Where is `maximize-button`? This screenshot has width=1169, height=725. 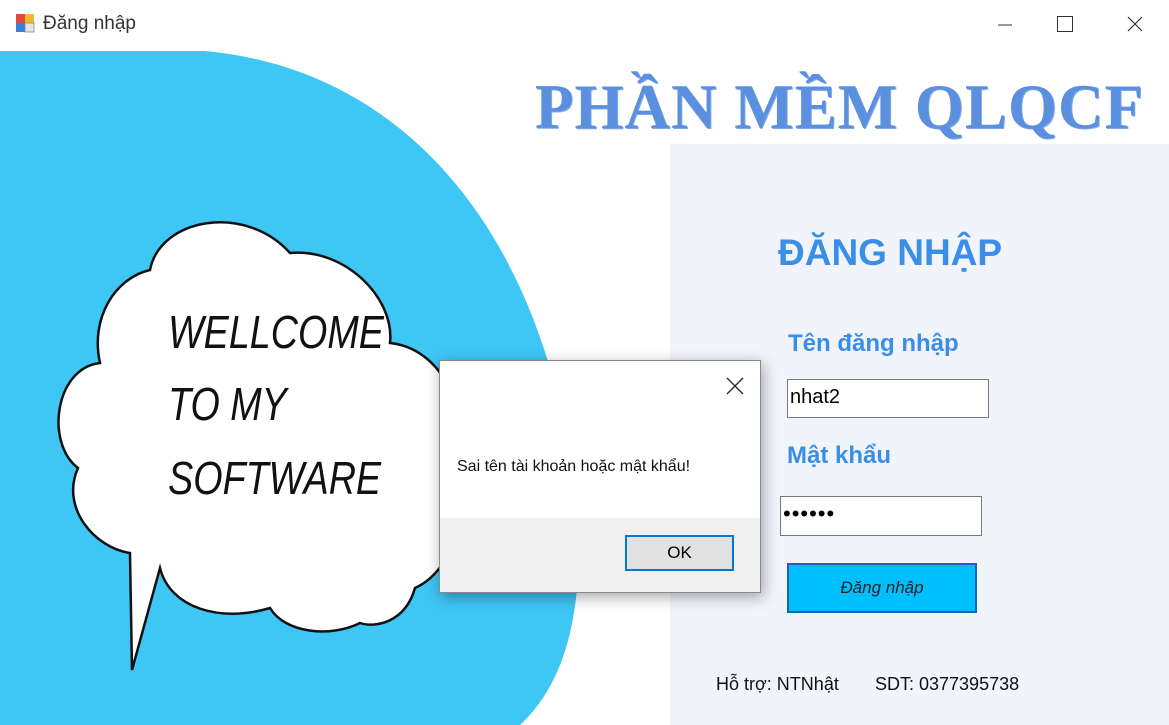
maximize-button is located at coordinates (1065, 24).